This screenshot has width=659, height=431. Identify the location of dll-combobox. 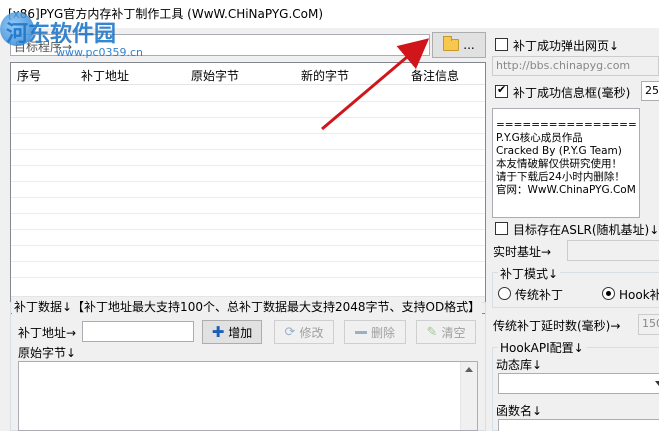
(578, 383).